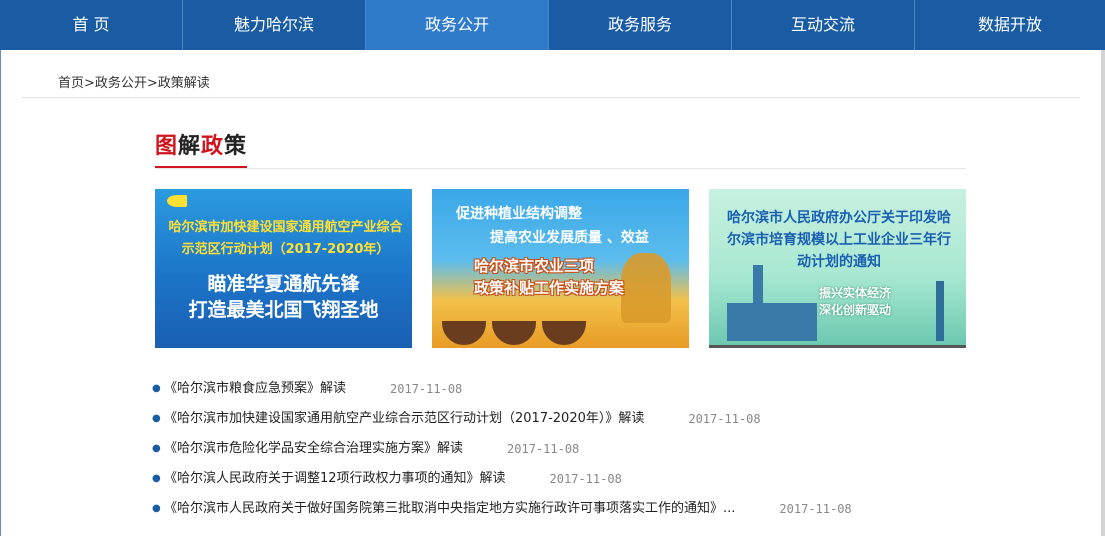 The width and height of the screenshot is (1105, 536). What do you see at coordinates (283, 284) in the screenshot?
I see `banner-aviation-slogan-1: 瞄准华夏通航先锋` at bounding box center [283, 284].